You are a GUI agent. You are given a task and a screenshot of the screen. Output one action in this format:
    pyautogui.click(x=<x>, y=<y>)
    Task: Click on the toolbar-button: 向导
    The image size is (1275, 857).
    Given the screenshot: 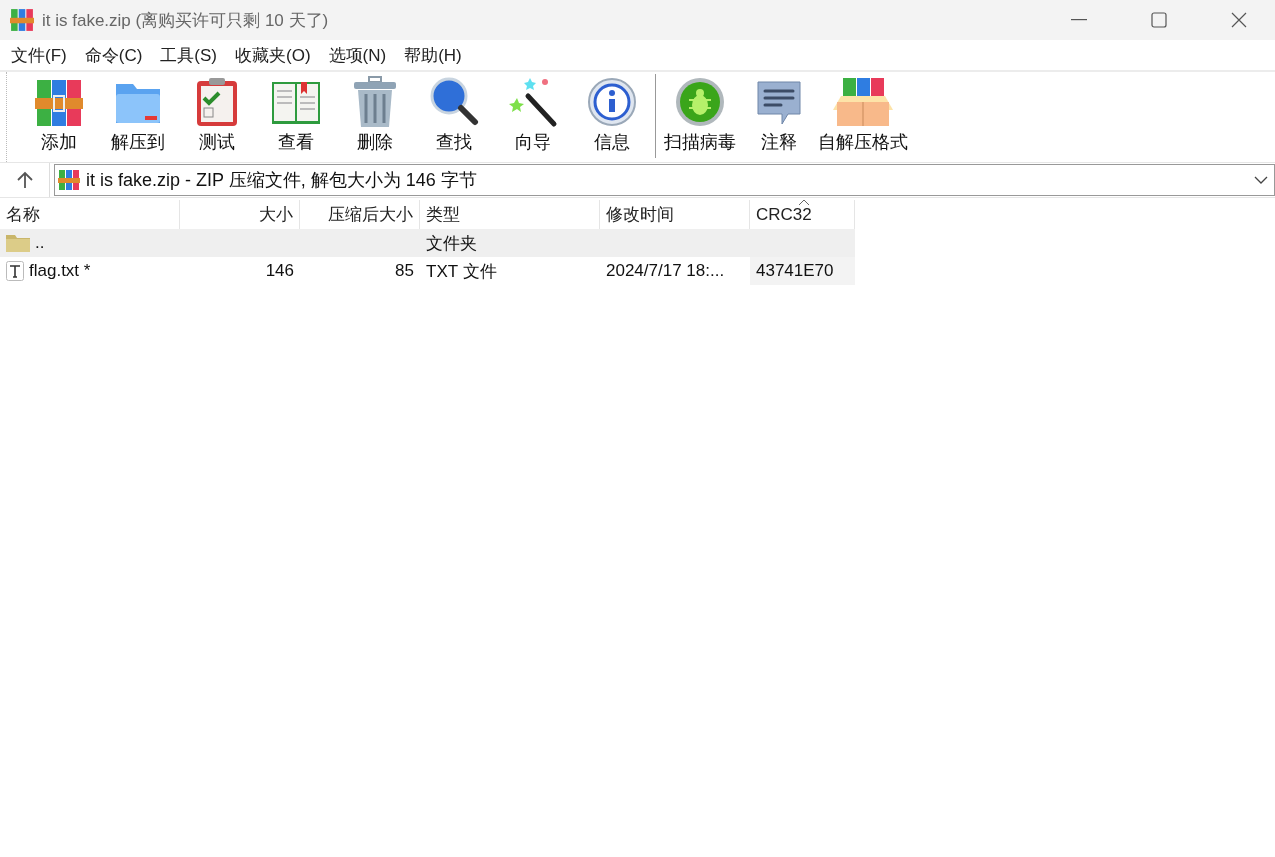 What is the action you would take?
    pyautogui.click(x=532, y=117)
    